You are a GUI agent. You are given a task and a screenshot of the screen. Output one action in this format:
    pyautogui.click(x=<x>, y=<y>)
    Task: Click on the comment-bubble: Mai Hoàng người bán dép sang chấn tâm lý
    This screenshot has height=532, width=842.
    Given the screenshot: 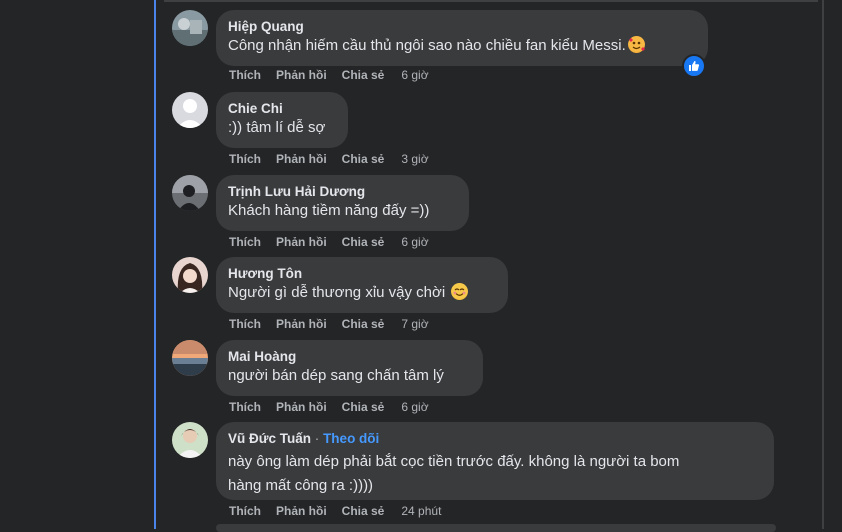 What is the action you would take?
    pyautogui.click(x=349, y=368)
    